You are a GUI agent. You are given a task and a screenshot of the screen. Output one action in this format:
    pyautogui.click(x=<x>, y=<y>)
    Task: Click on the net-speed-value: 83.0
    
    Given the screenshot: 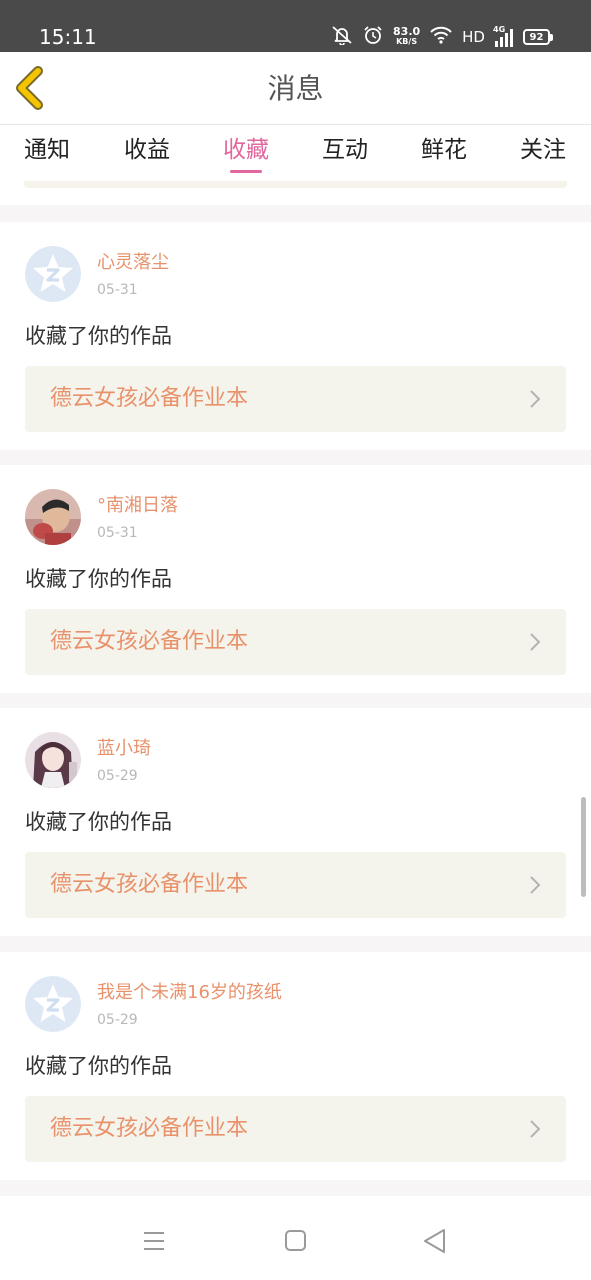 What is the action you would take?
    pyautogui.click(x=407, y=31)
    